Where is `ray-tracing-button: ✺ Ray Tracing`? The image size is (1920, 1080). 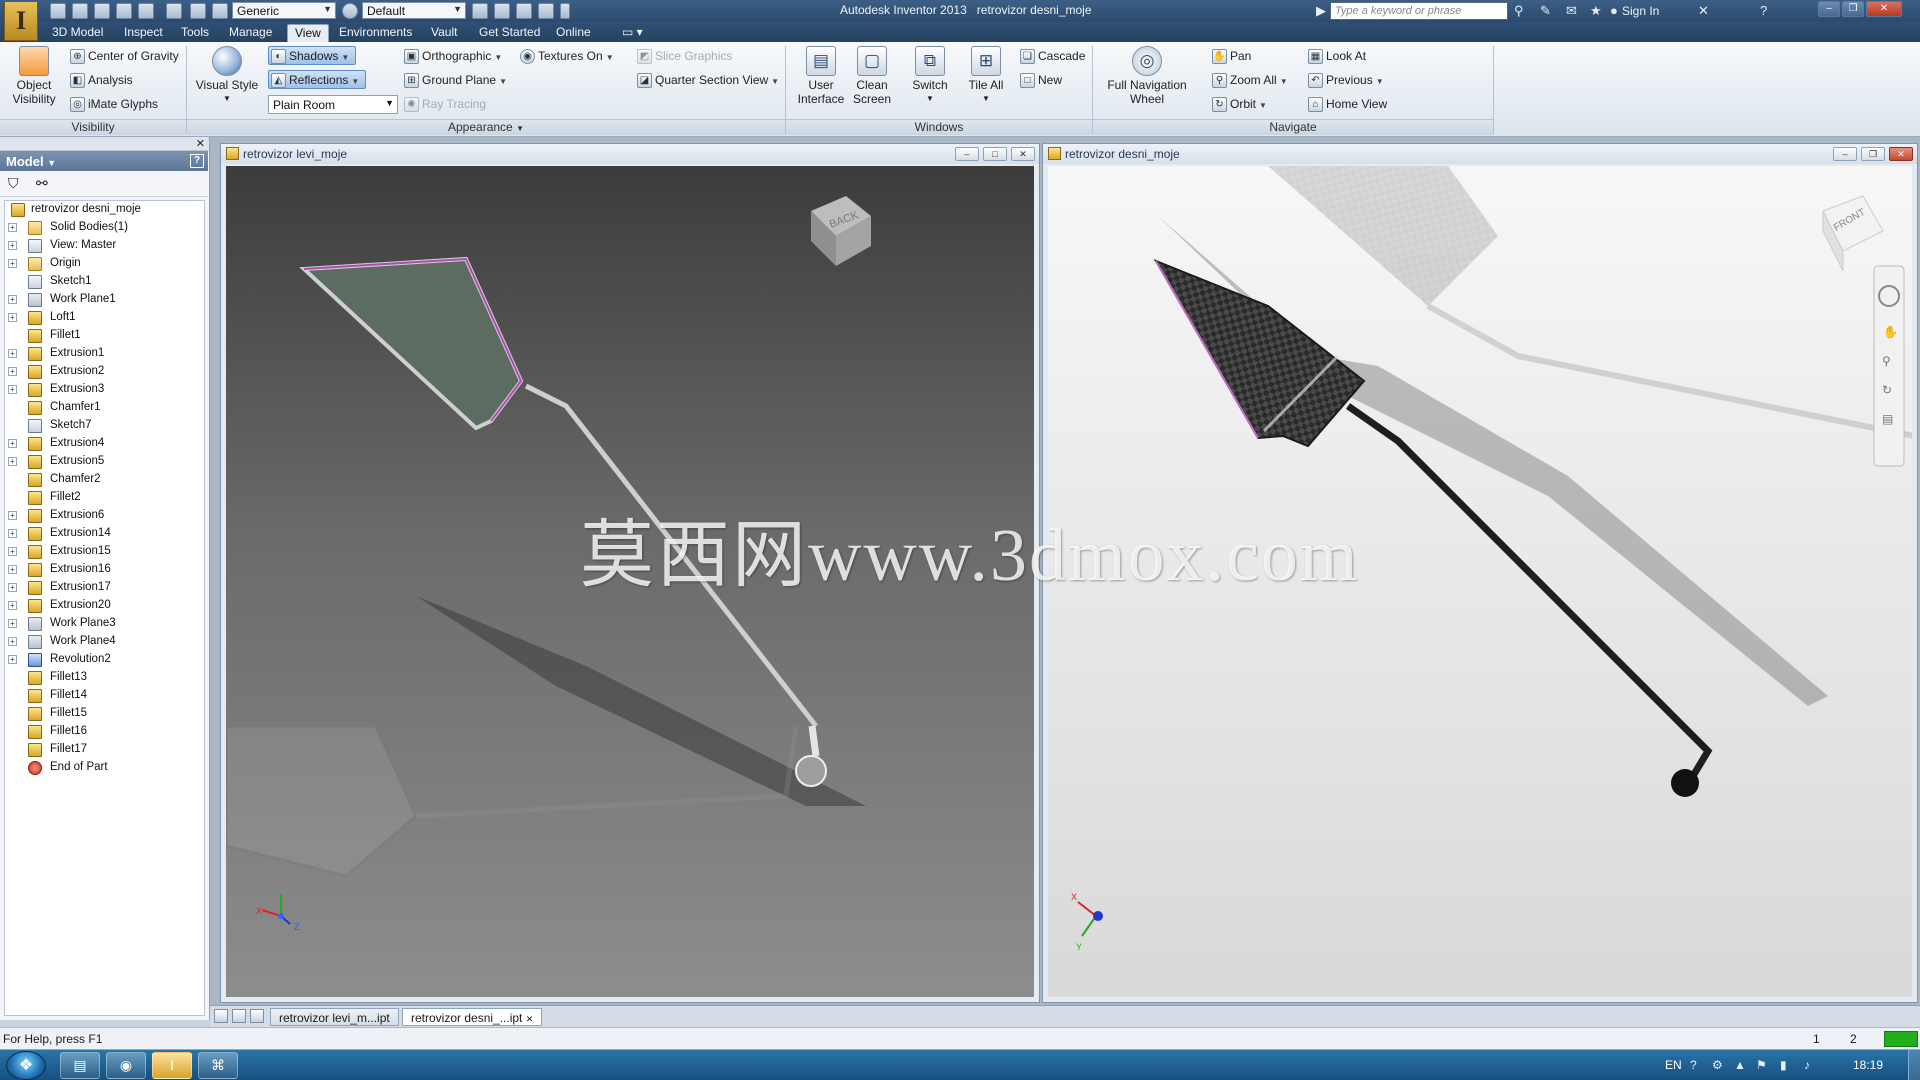 ray-tracing-button: ✺ Ray Tracing is located at coordinates (444, 104).